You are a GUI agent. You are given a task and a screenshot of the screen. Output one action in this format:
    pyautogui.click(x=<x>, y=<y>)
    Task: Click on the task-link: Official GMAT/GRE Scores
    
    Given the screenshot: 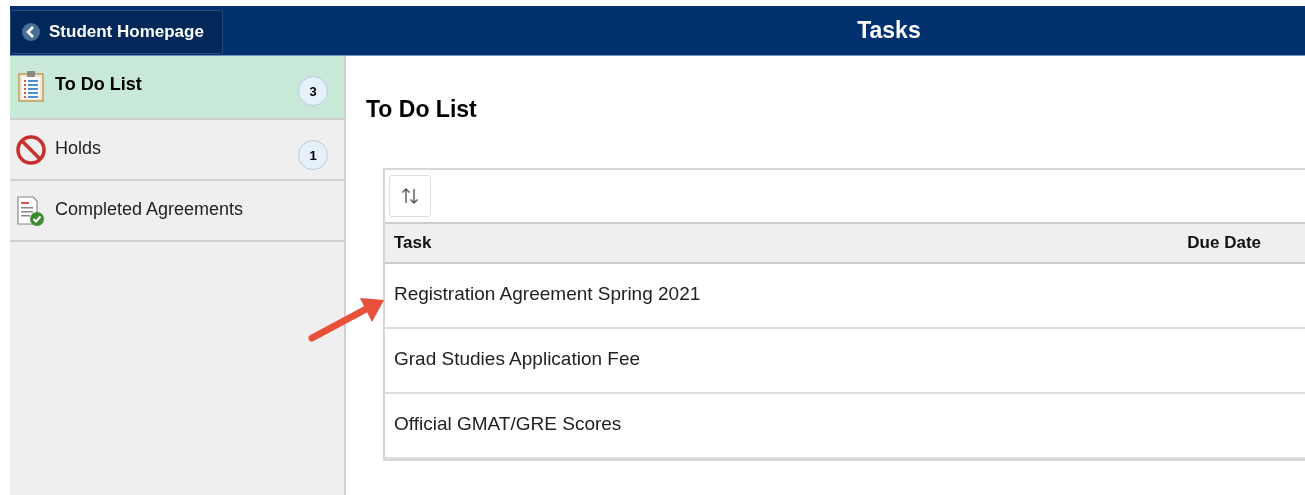 What is the action you would take?
    pyautogui.click(x=508, y=435)
    